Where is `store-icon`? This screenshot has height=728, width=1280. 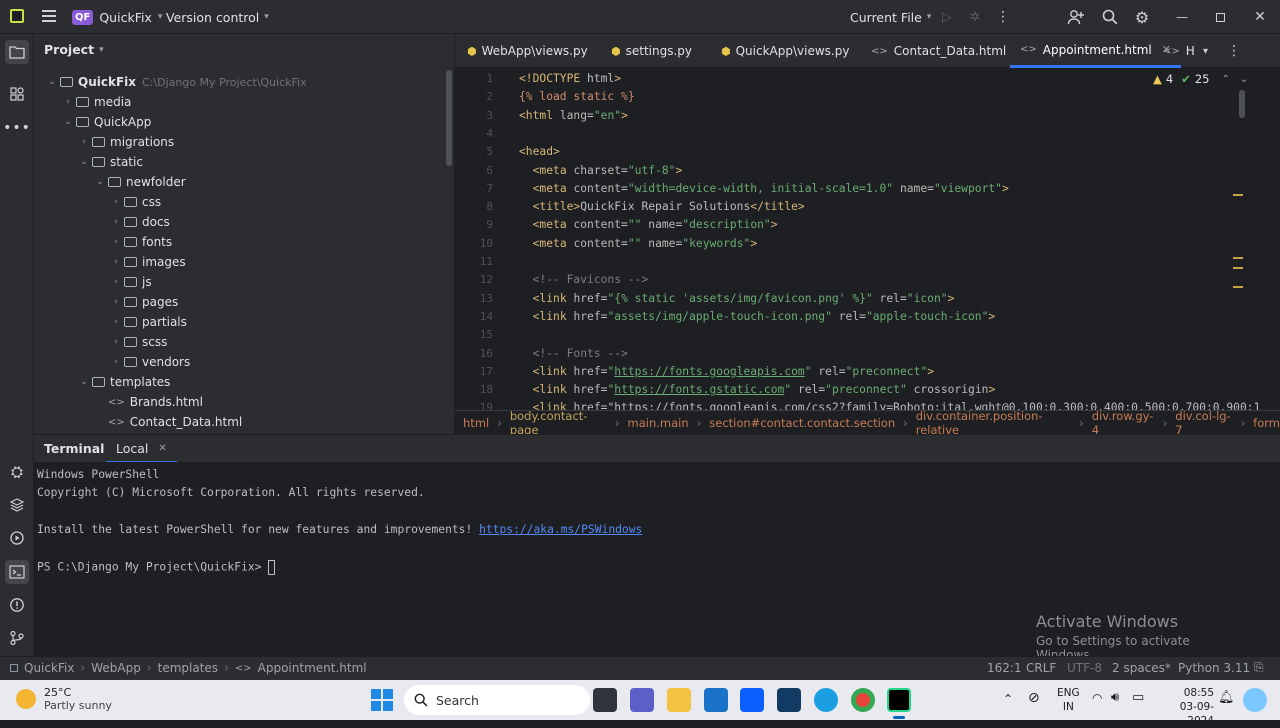
store-icon is located at coordinates (716, 700).